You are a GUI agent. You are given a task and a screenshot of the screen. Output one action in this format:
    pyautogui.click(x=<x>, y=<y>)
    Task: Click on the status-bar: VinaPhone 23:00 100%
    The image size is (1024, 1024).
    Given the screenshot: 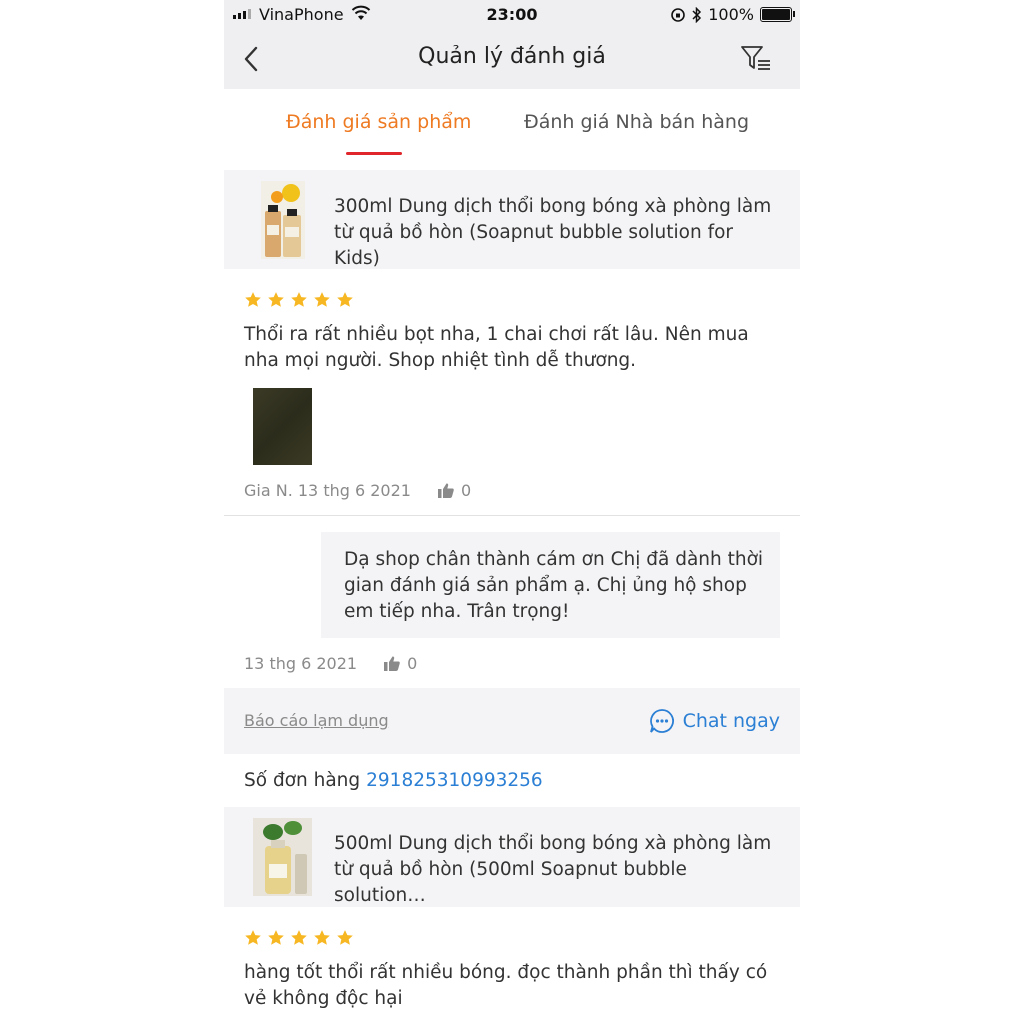 What is the action you would take?
    pyautogui.click(x=512, y=15)
    